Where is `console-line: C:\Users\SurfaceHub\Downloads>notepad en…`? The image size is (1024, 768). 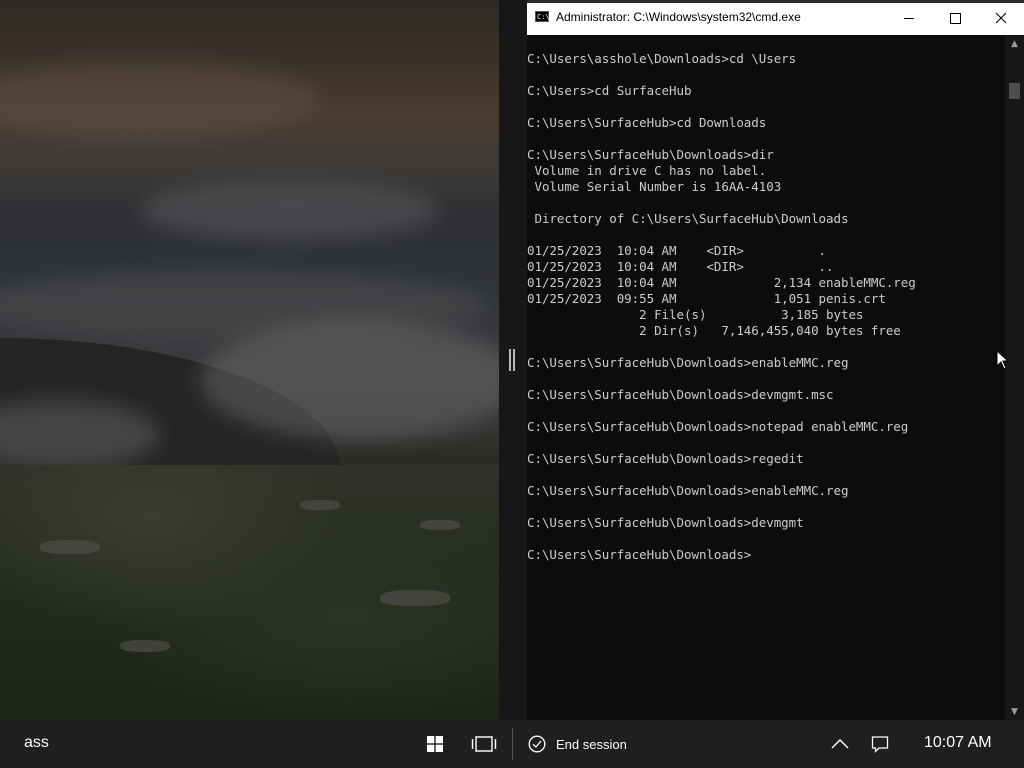 console-line: C:\Users\SurfaceHub\Downloads>notepad en… is located at coordinates (718, 426).